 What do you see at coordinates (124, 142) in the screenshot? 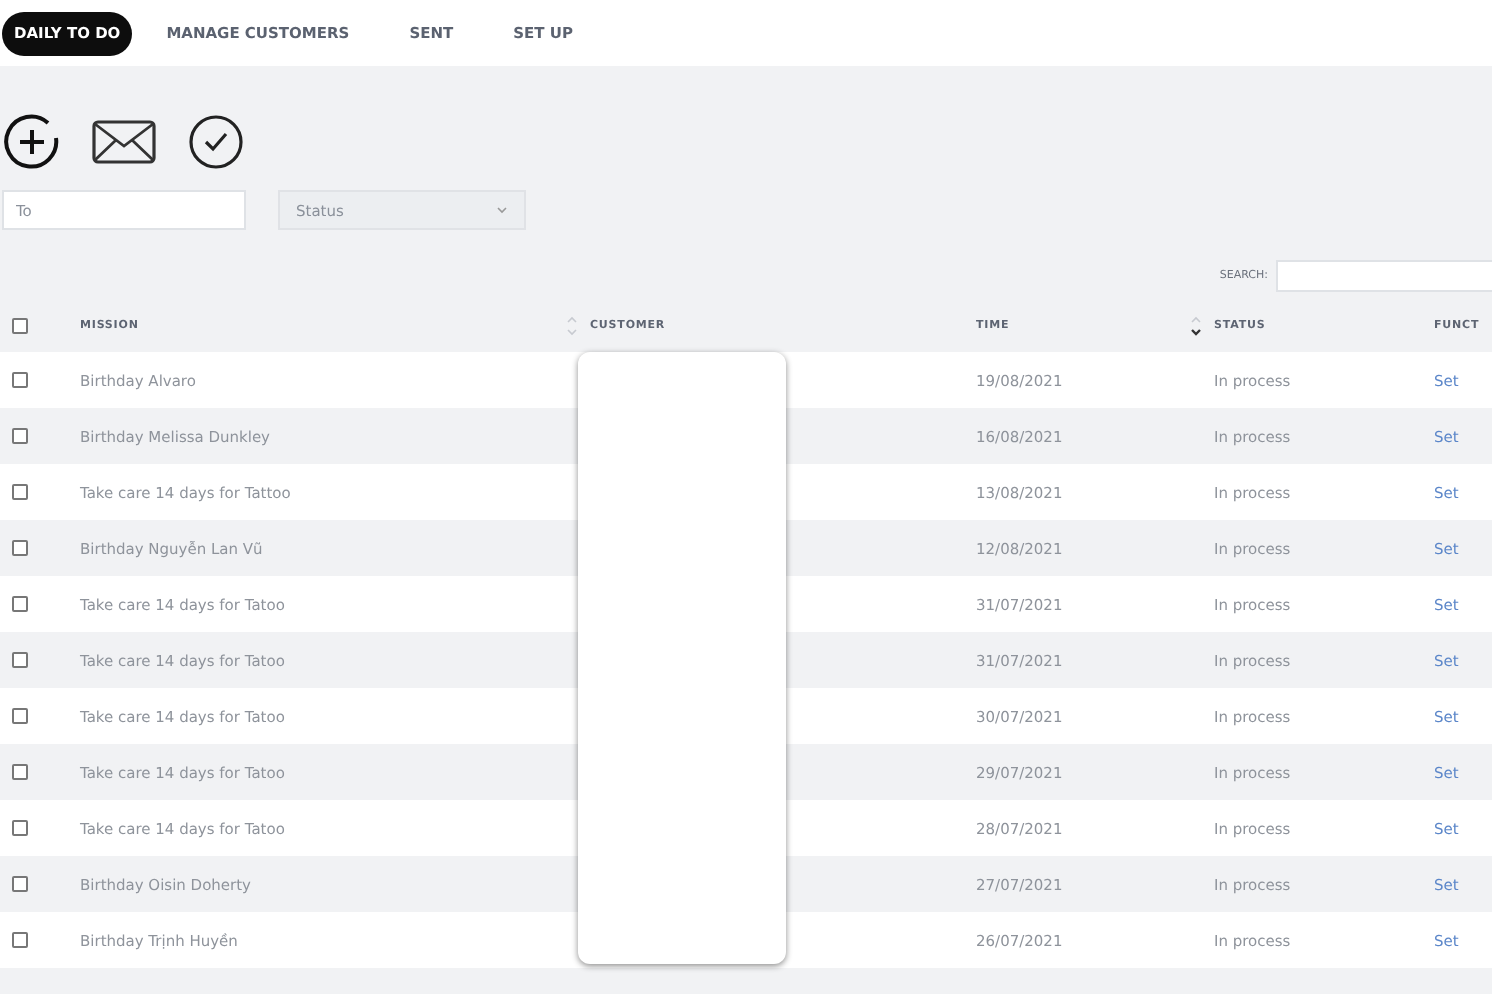
I see `mail-icon` at bounding box center [124, 142].